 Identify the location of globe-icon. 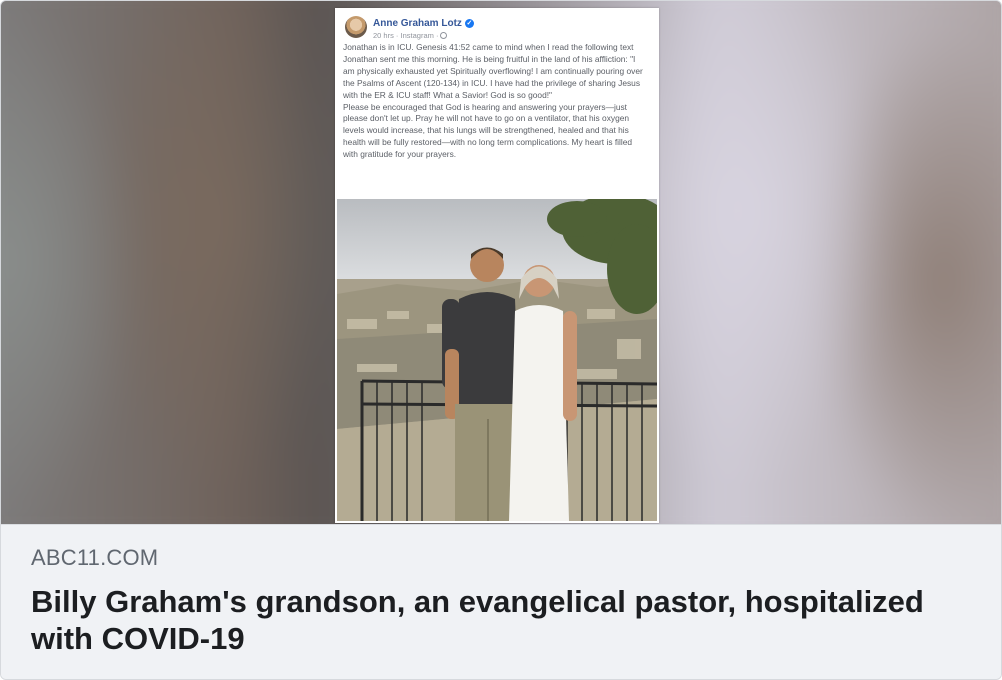
(444, 35).